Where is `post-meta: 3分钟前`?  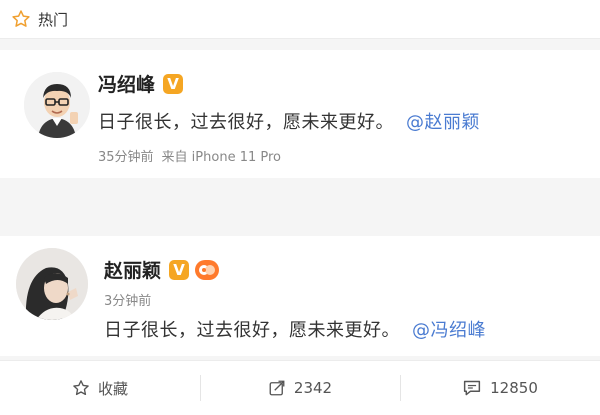 post-meta: 3分钟前 is located at coordinates (127, 299).